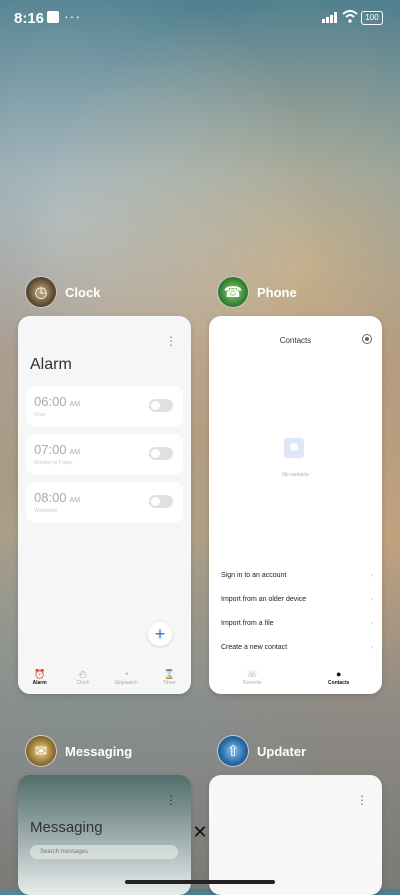 The height and width of the screenshot is (895, 400). What do you see at coordinates (50, 401) in the screenshot?
I see `alarm-time-text: 06:00` at bounding box center [50, 401].